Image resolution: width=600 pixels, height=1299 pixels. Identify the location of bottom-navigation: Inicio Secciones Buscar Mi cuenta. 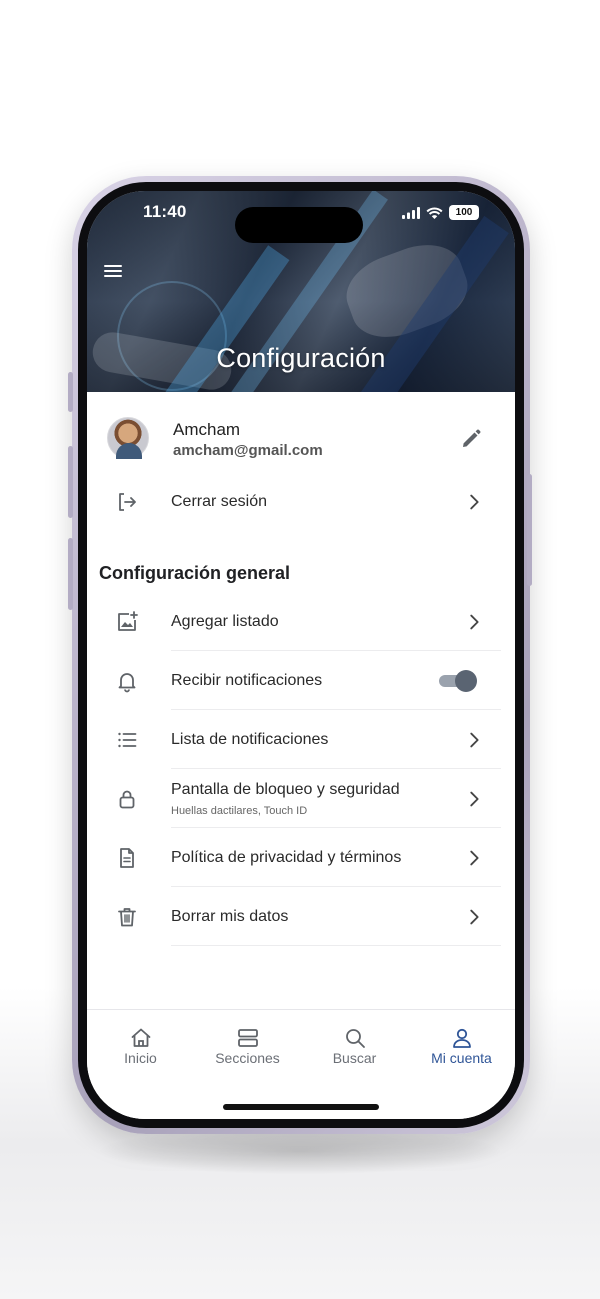
(301, 1064).